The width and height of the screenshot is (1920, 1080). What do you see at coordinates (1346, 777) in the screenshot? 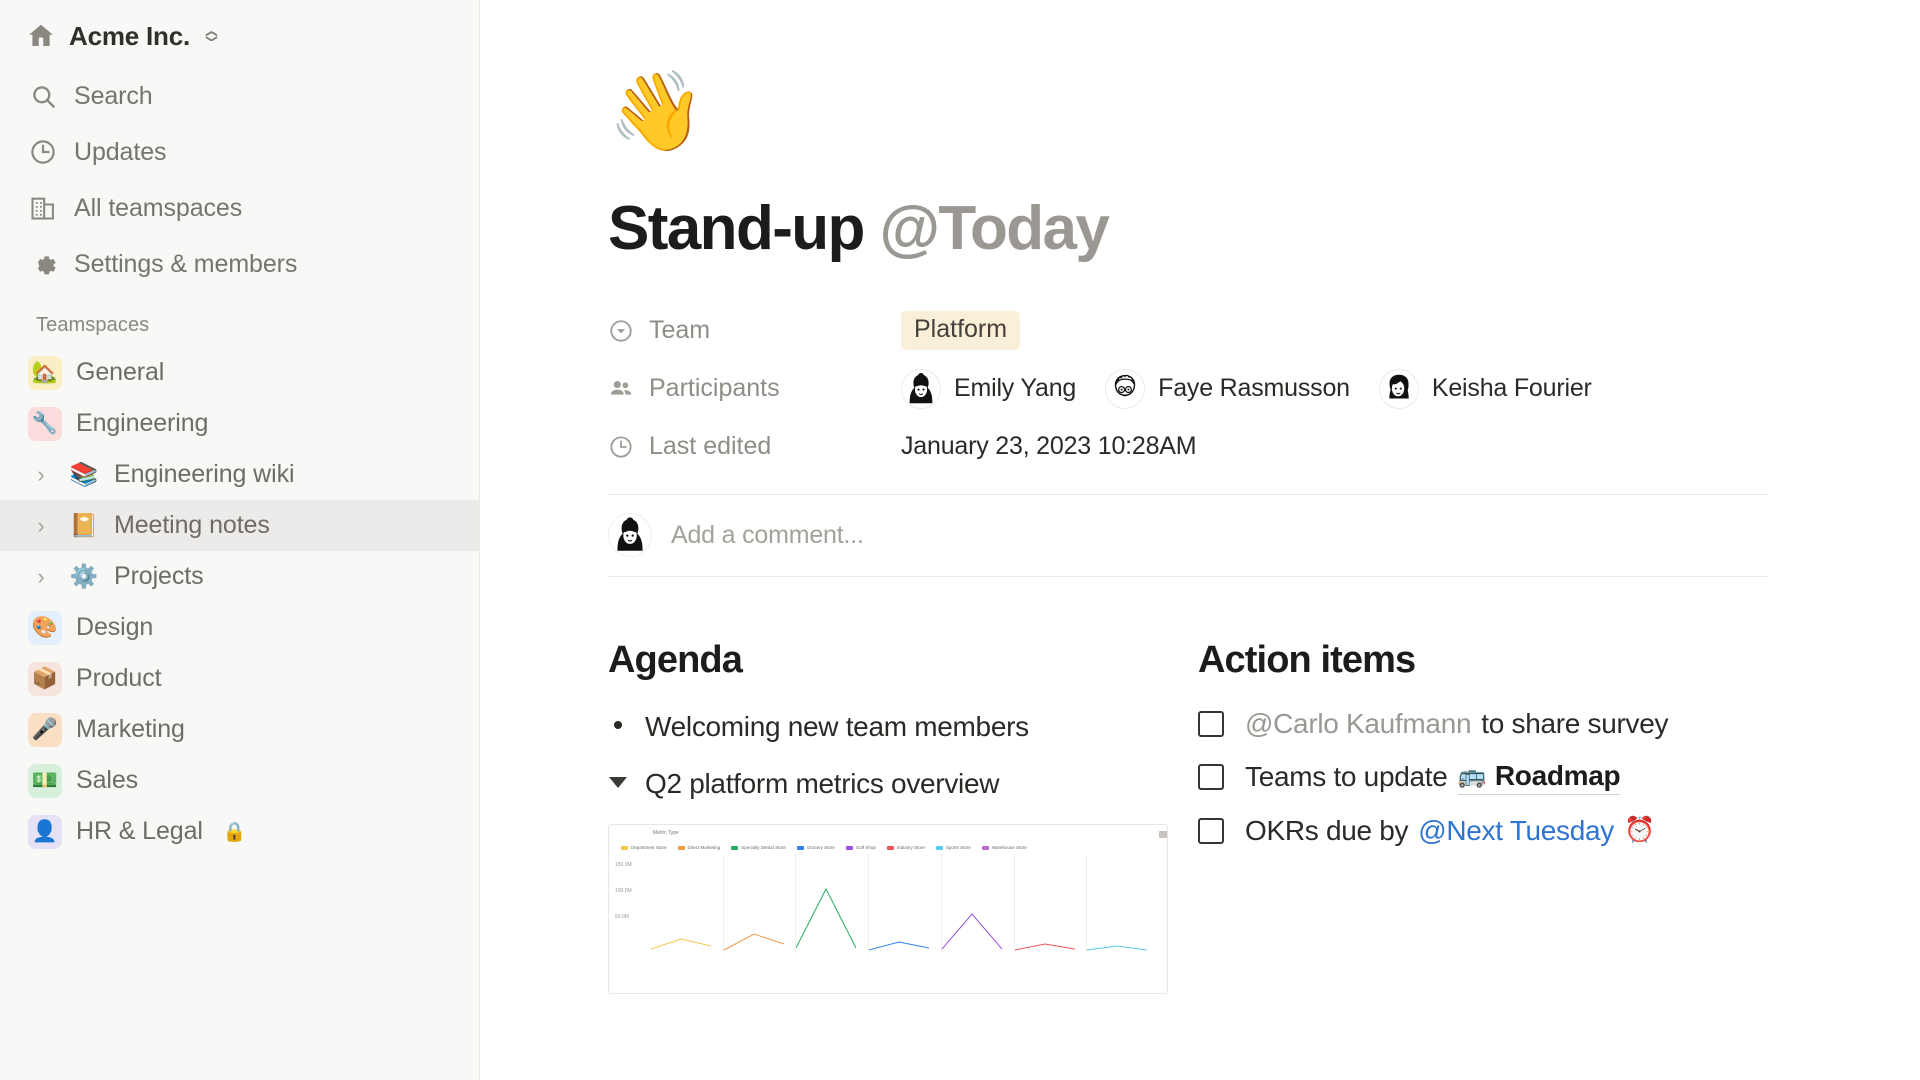
I see `action-item-label: Teams to update` at bounding box center [1346, 777].